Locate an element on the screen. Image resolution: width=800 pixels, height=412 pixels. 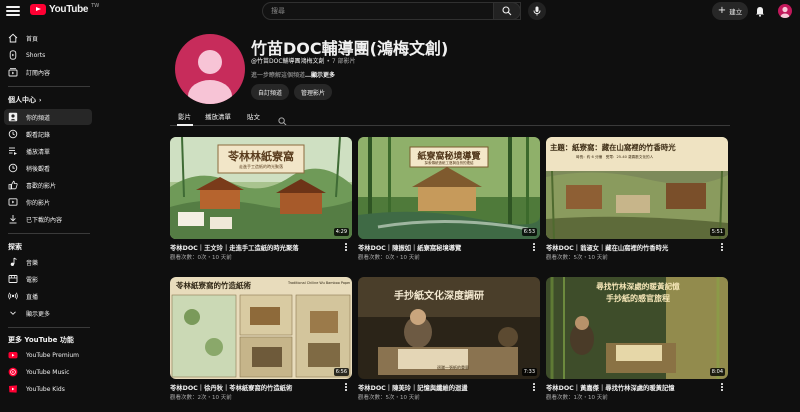
subscriptions-icon is located at coordinates (13, 72).